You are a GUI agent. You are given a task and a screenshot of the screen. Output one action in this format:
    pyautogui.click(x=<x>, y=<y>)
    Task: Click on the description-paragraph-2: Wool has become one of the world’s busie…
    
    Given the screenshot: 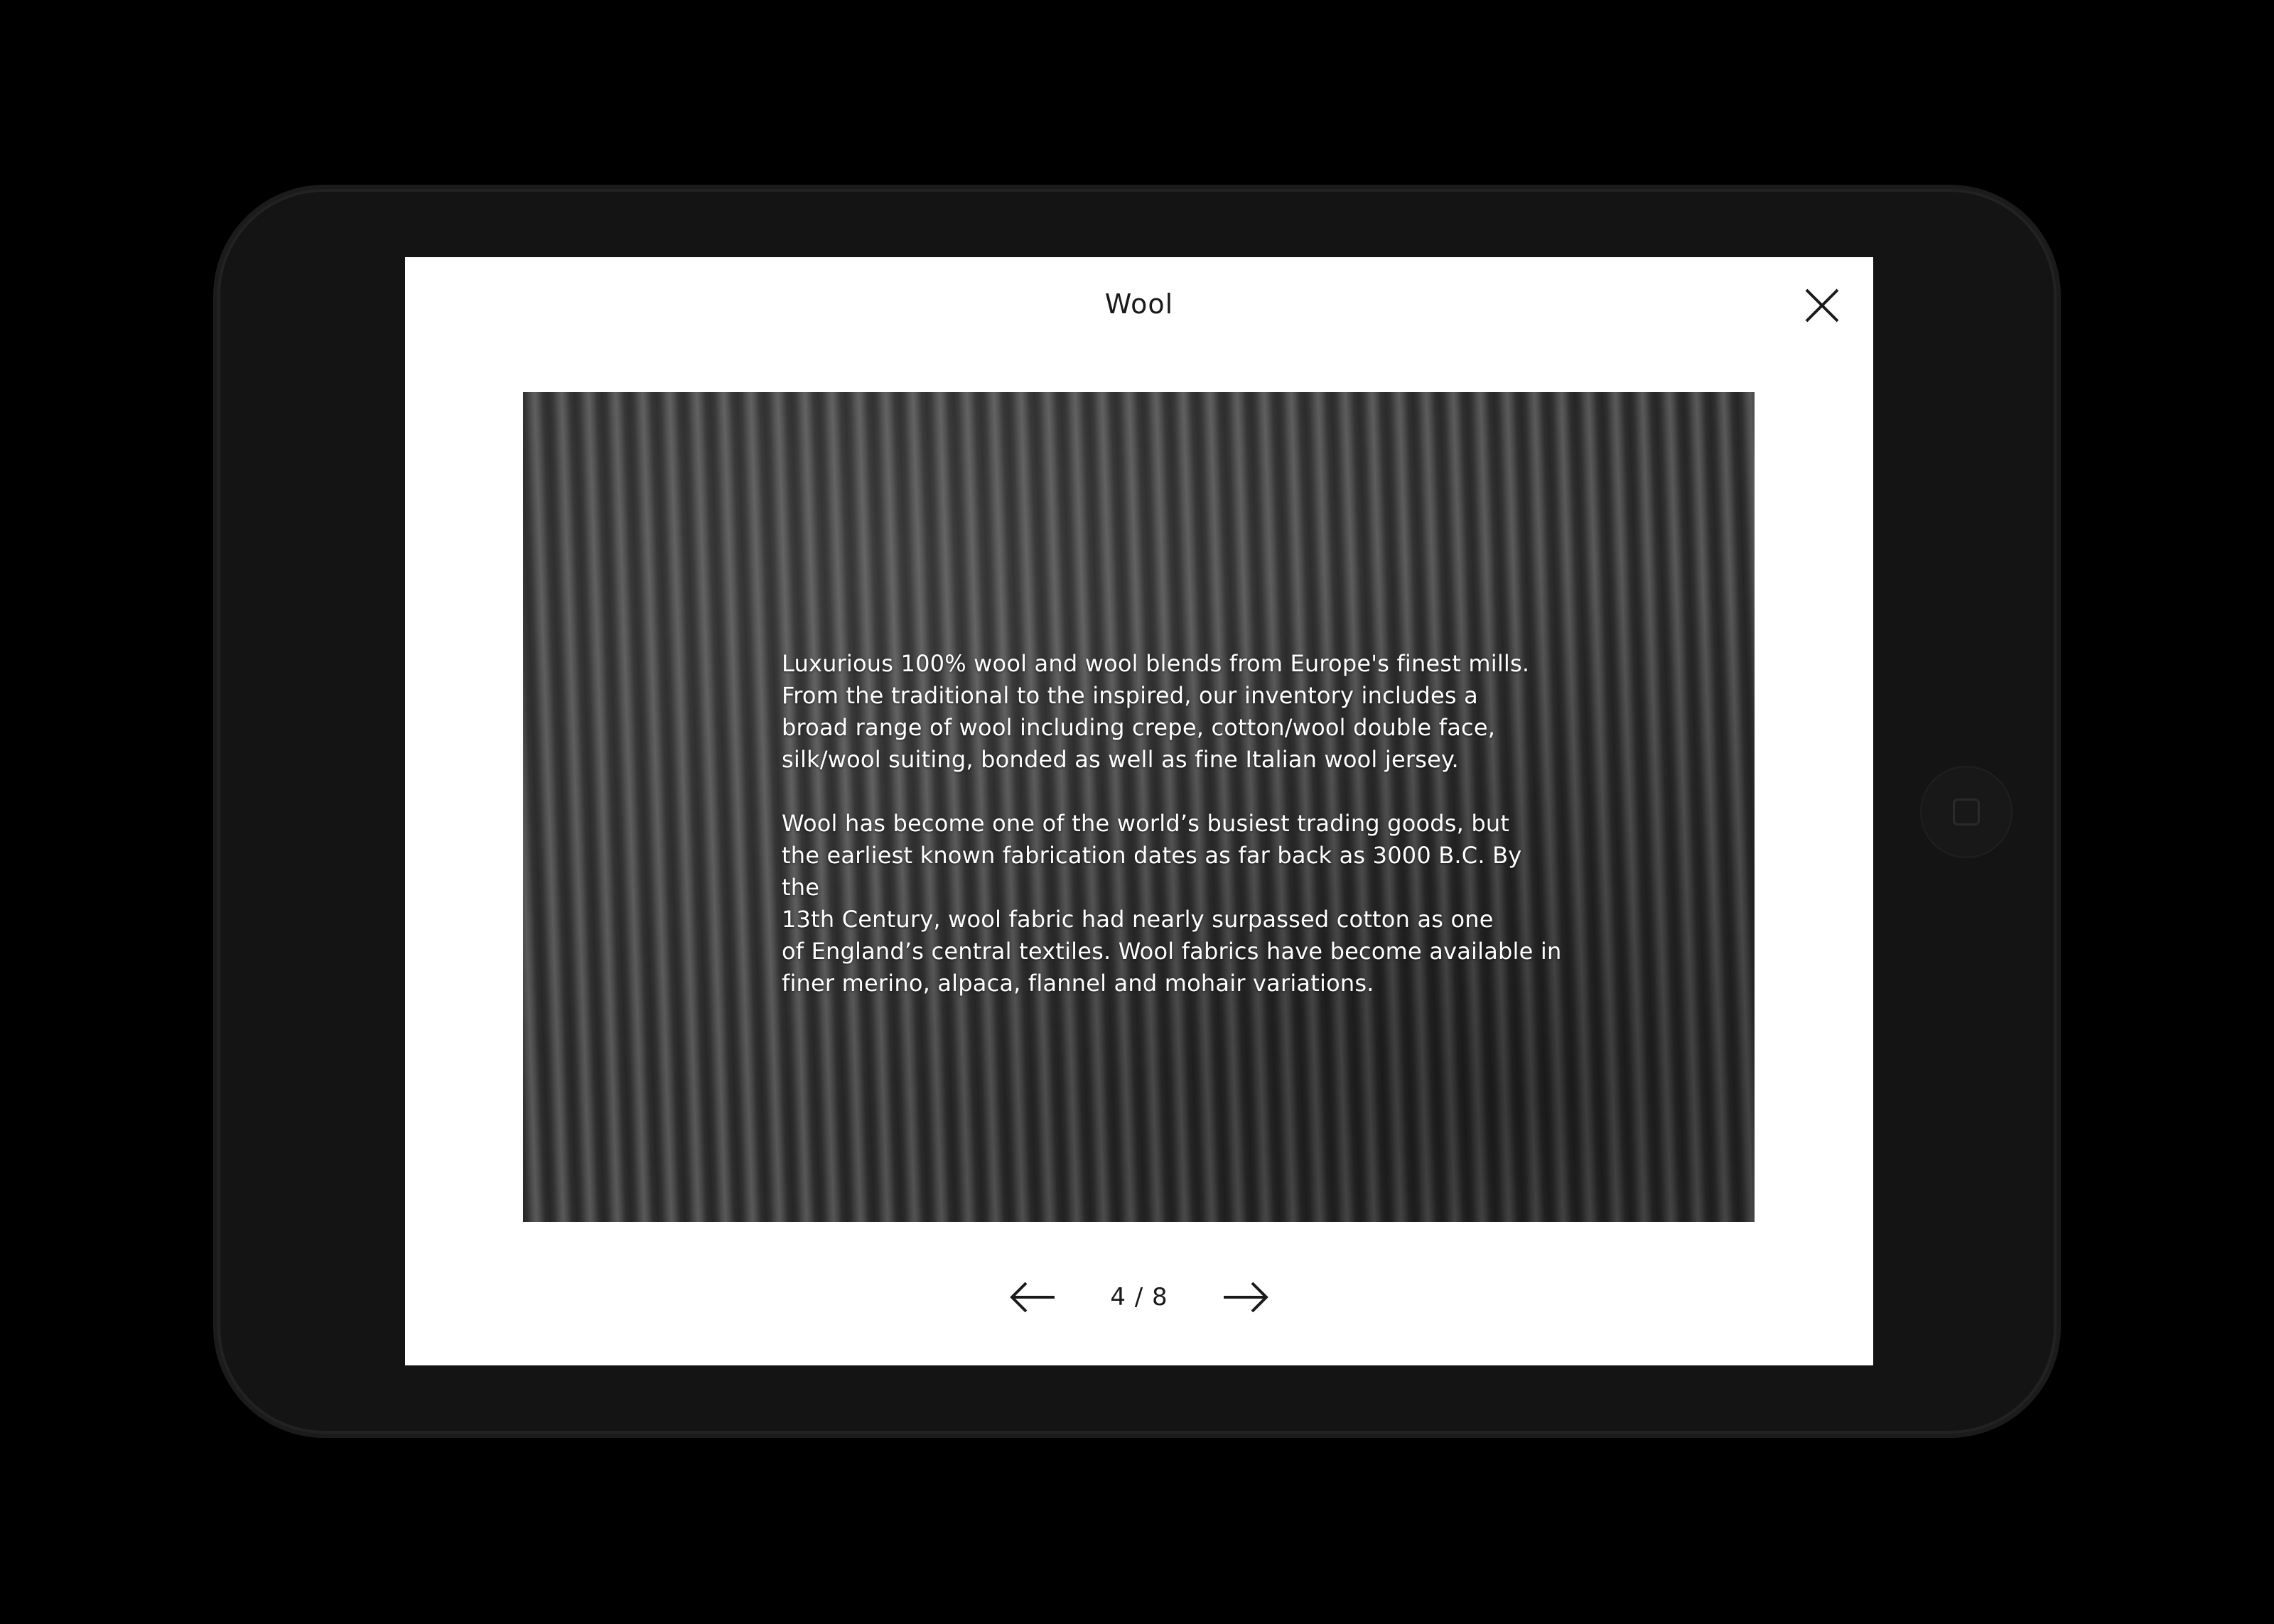 What is the action you would take?
    pyautogui.click(x=1172, y=903)
    